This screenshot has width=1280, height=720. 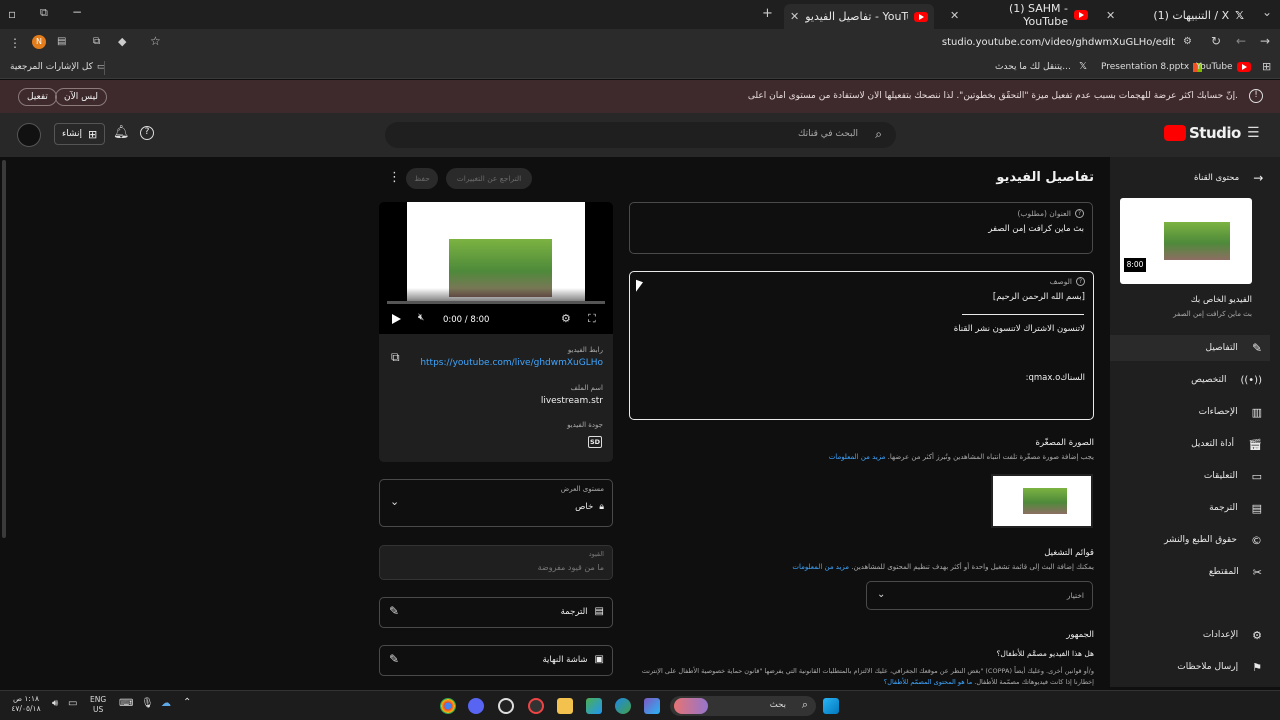 I want to click on tab-x: ✕ (1) التنبيهات / X 𝕏, so click(x=1175, y=15).